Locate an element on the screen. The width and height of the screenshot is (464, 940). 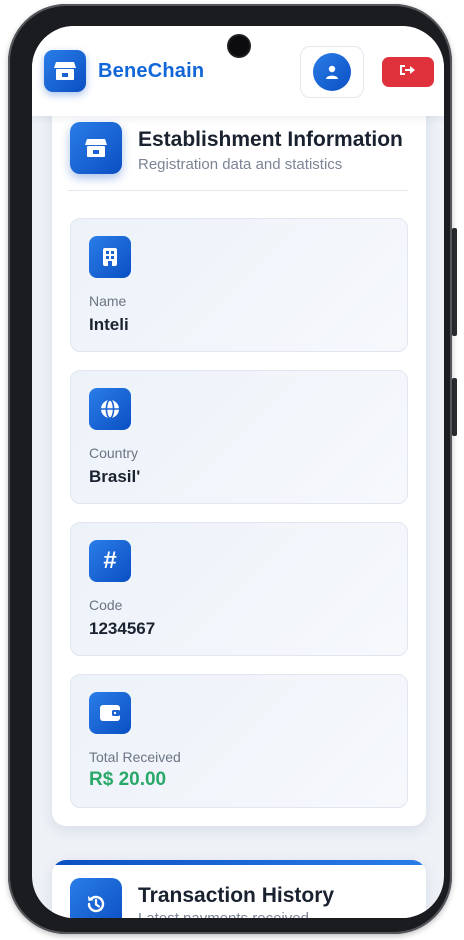
card-subtitle: Latest payments received is located at coordinates (223, 914).